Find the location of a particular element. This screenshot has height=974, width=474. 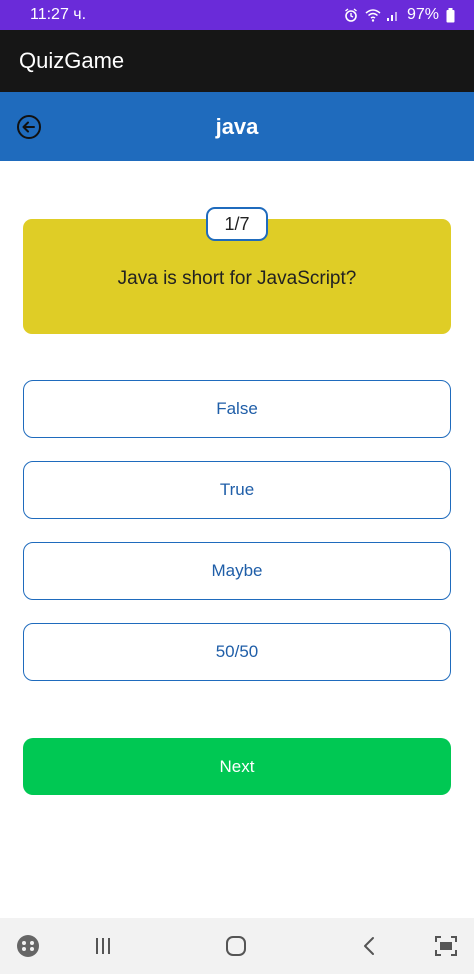

battery-level: 97% is located at coordinates (422, 14).